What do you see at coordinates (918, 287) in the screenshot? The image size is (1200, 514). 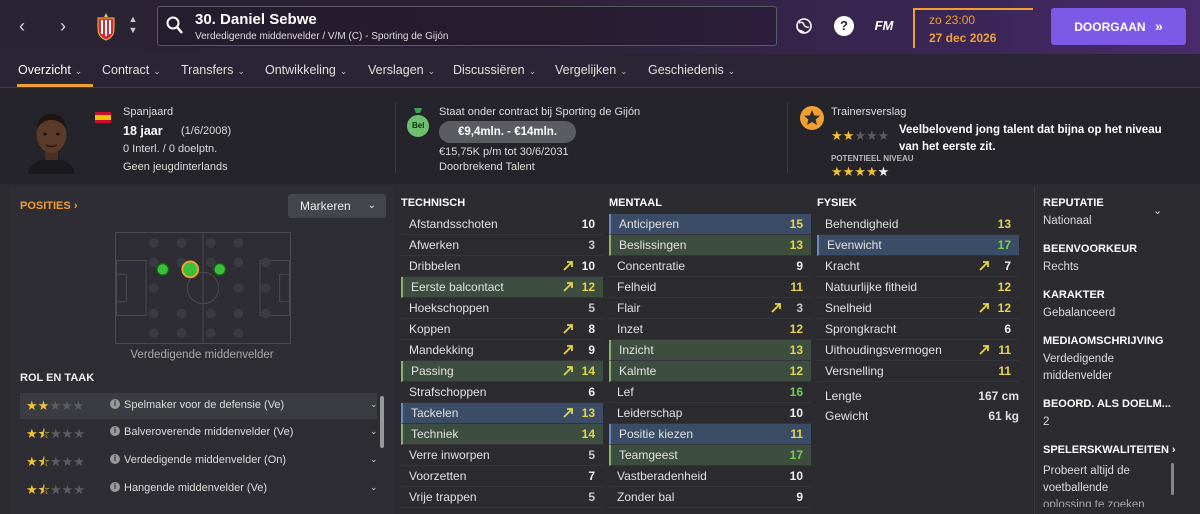 I see `attribute-row: Natuurlijke fitheid 12` at bounding box center [918, 287].